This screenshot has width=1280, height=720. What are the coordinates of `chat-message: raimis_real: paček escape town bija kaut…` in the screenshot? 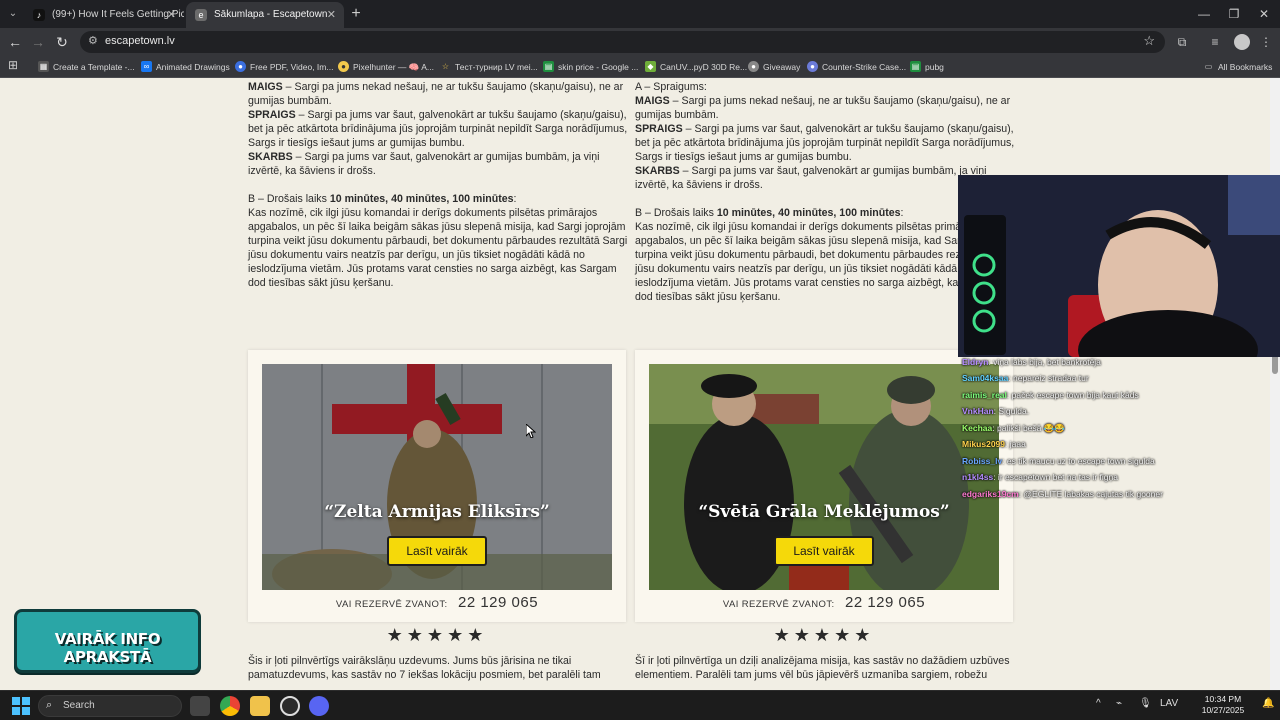 It's located at (1050, 395).